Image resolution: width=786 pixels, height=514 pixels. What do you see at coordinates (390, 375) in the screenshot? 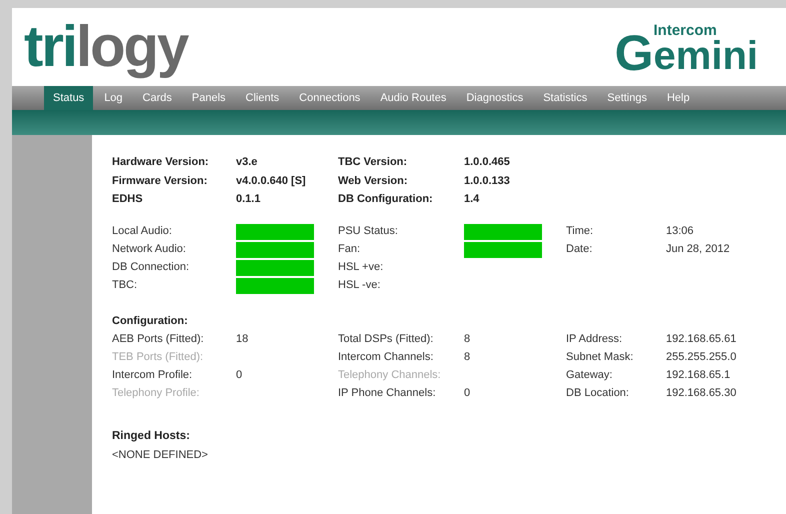
I see `config-label: Telephony Channels:` at bounding box center [390, 375].